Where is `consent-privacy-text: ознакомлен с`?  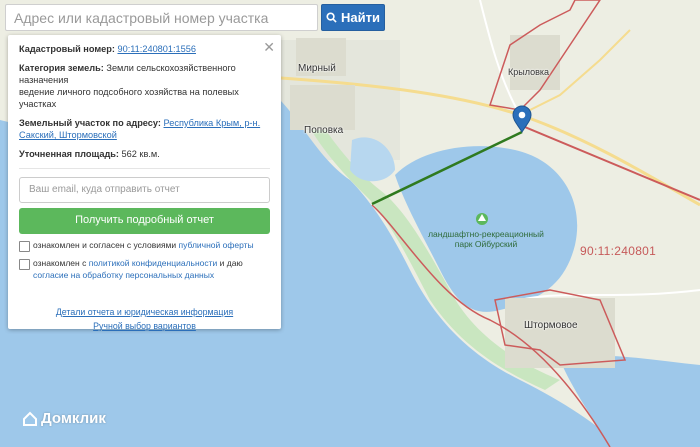
consent-privacy-text: ознакомлен с is located at coordinates (60, 262).